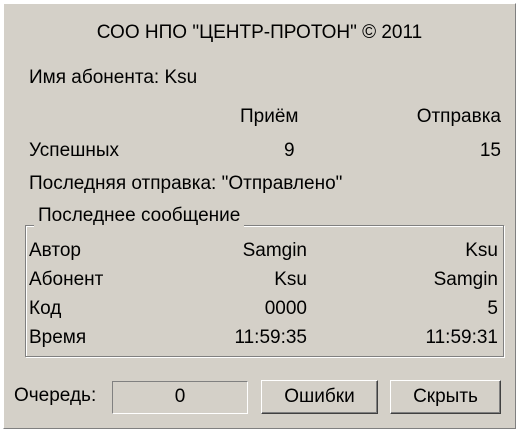 The image size is (521, 433). I want to click on column-header-receive: Приём, so click(269, 116).